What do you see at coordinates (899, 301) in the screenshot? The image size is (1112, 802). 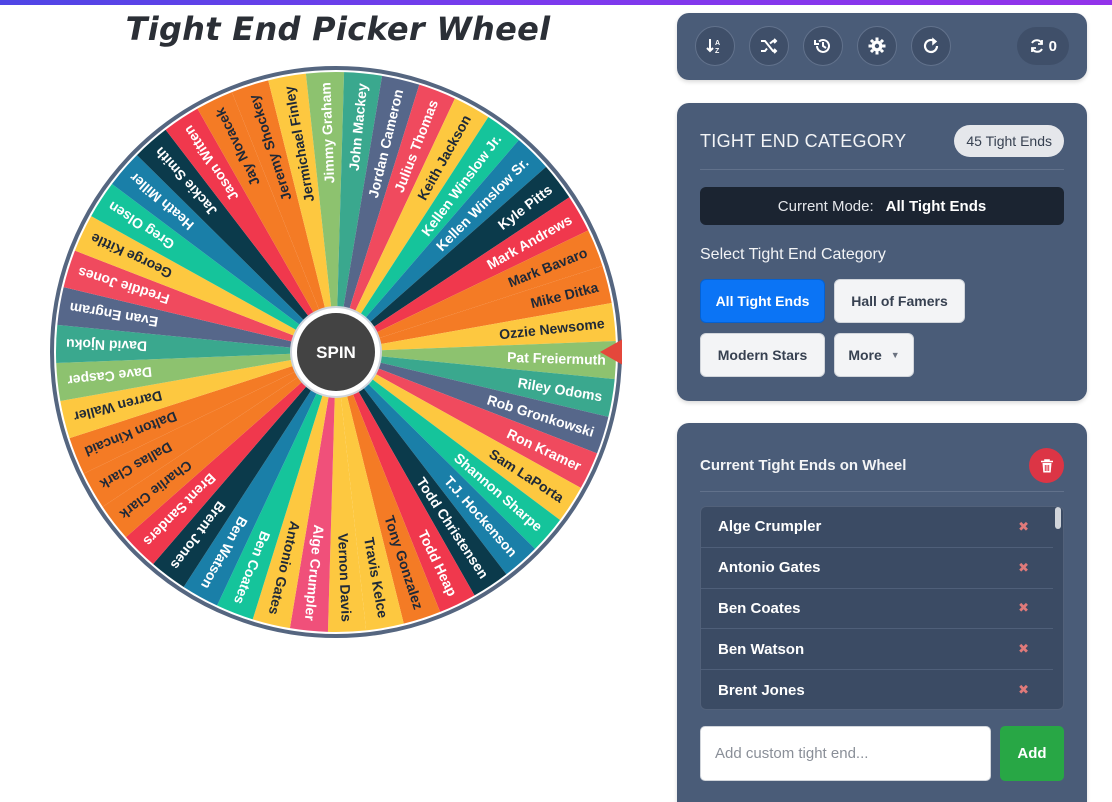 I see `hall-of-famers-button: Hall of Famers` at bounding box center [899, 301].